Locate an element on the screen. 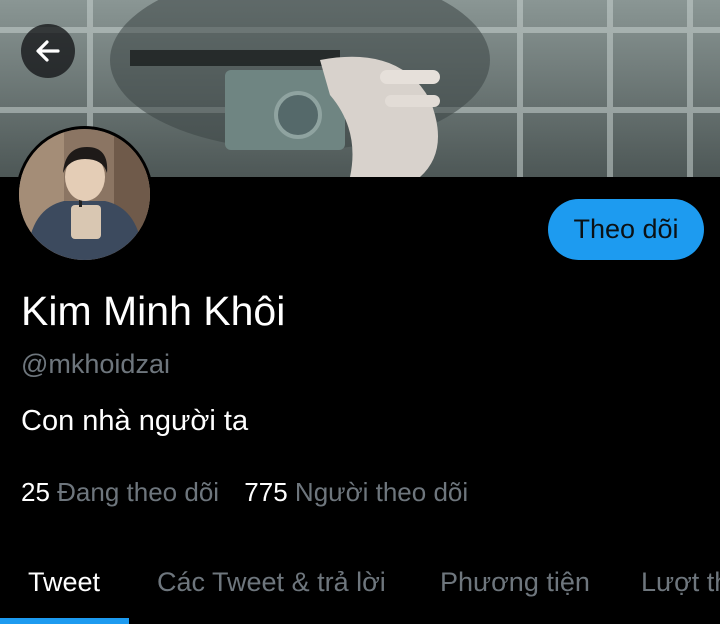  avatar-photo is located at coordinates (84, 194).